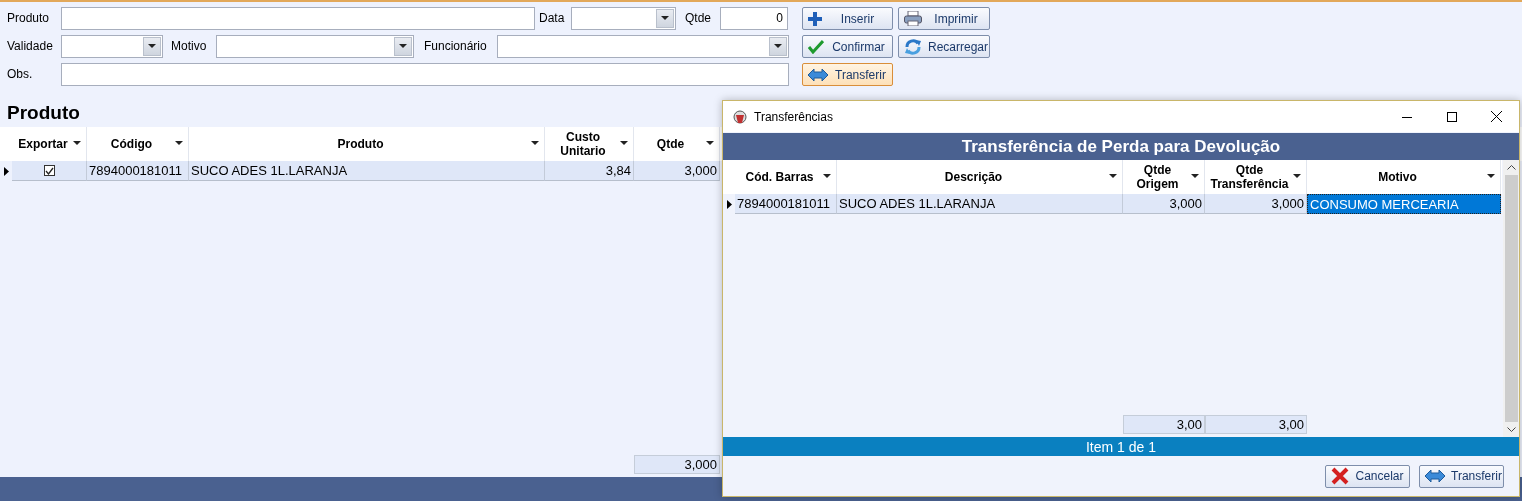 The width and height of the screenshot is (1522, 501). Describe the element at coordinates (552, 18) in the screenshot. I see `field-label: Data` at that location.